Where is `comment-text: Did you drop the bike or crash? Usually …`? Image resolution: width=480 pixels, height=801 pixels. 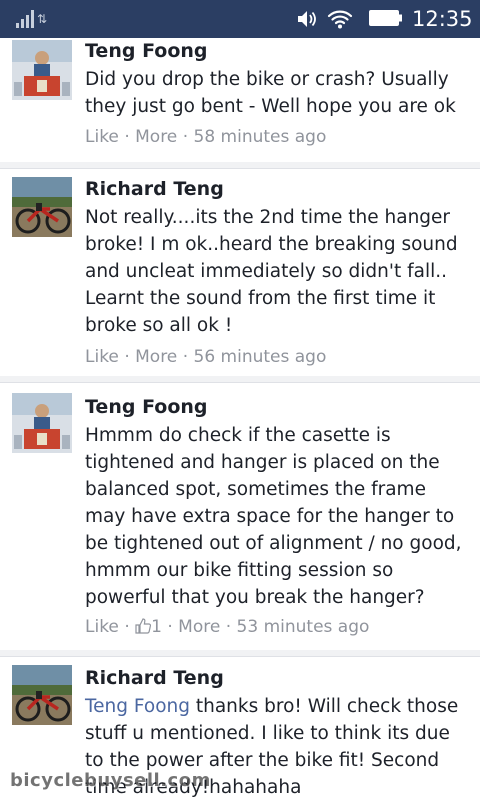 comment-text: Did you drop the bike or crash? Usually … is located at coordinates (270, 93).